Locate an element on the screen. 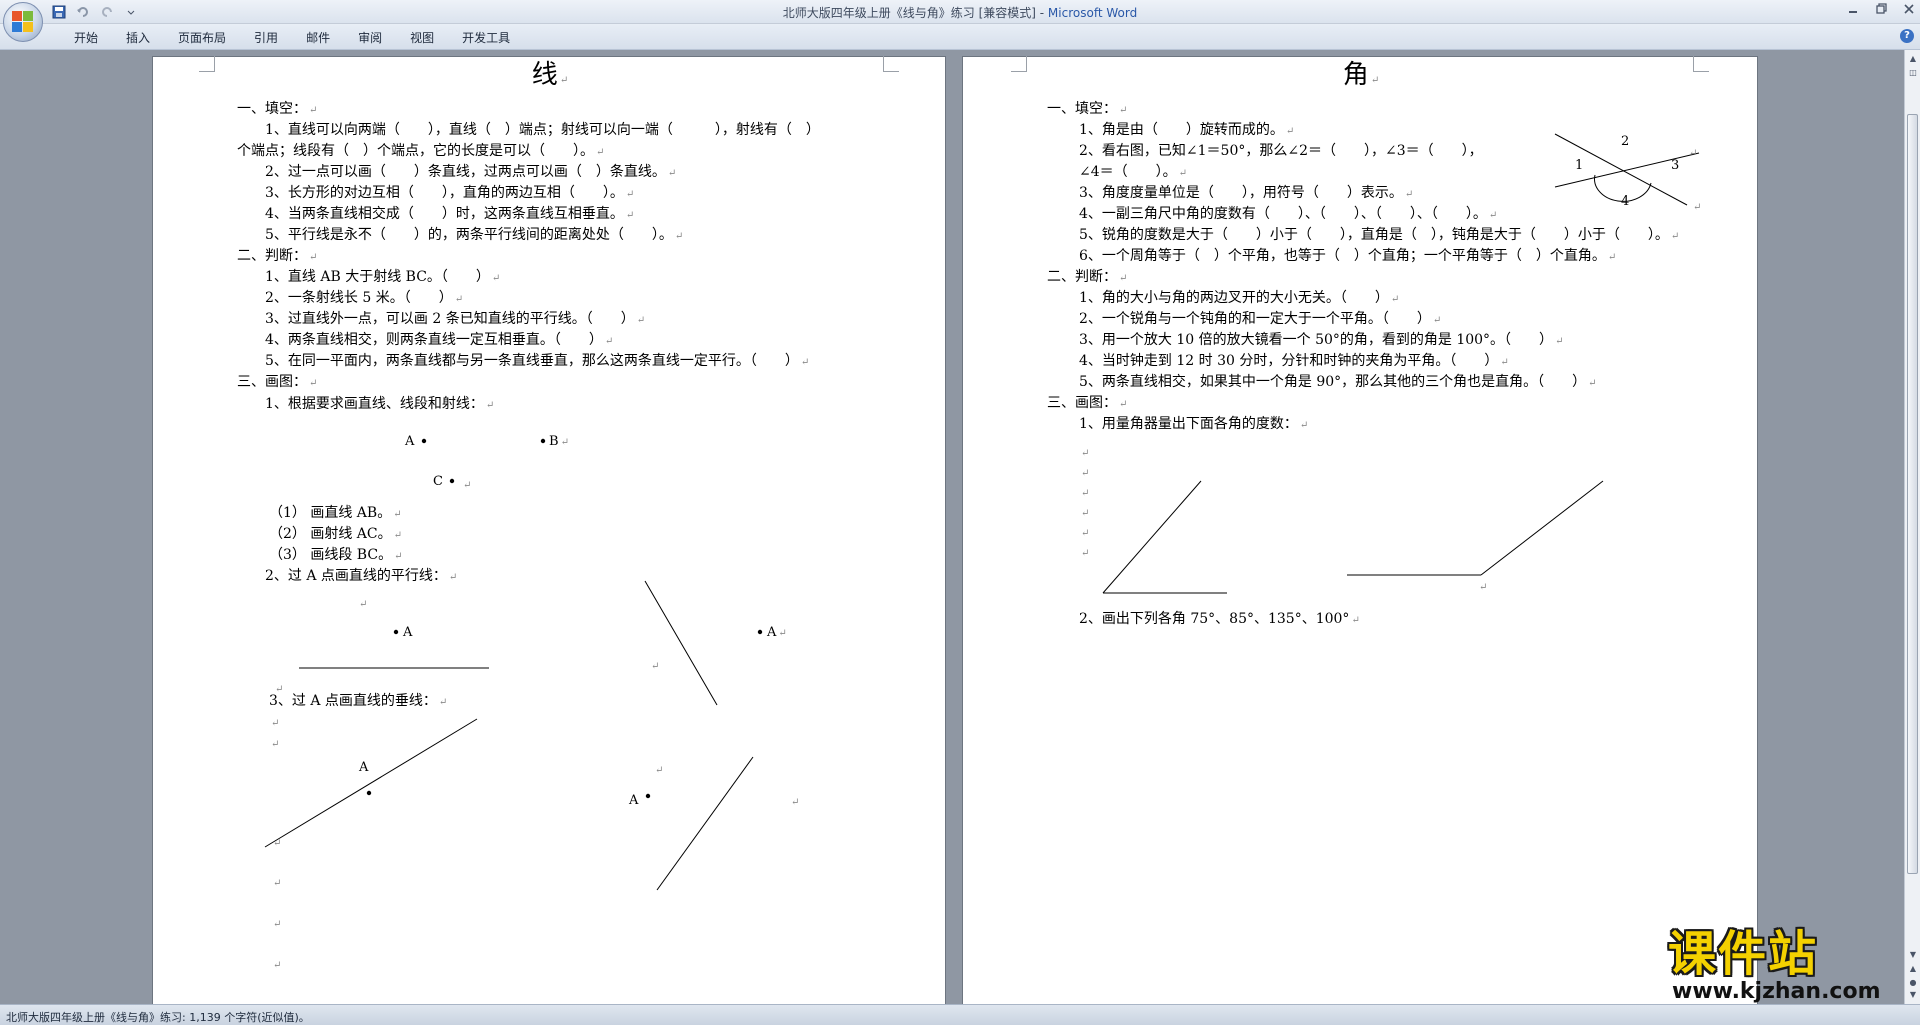  tab-references: 引用 is located at coordinates (266, 38).